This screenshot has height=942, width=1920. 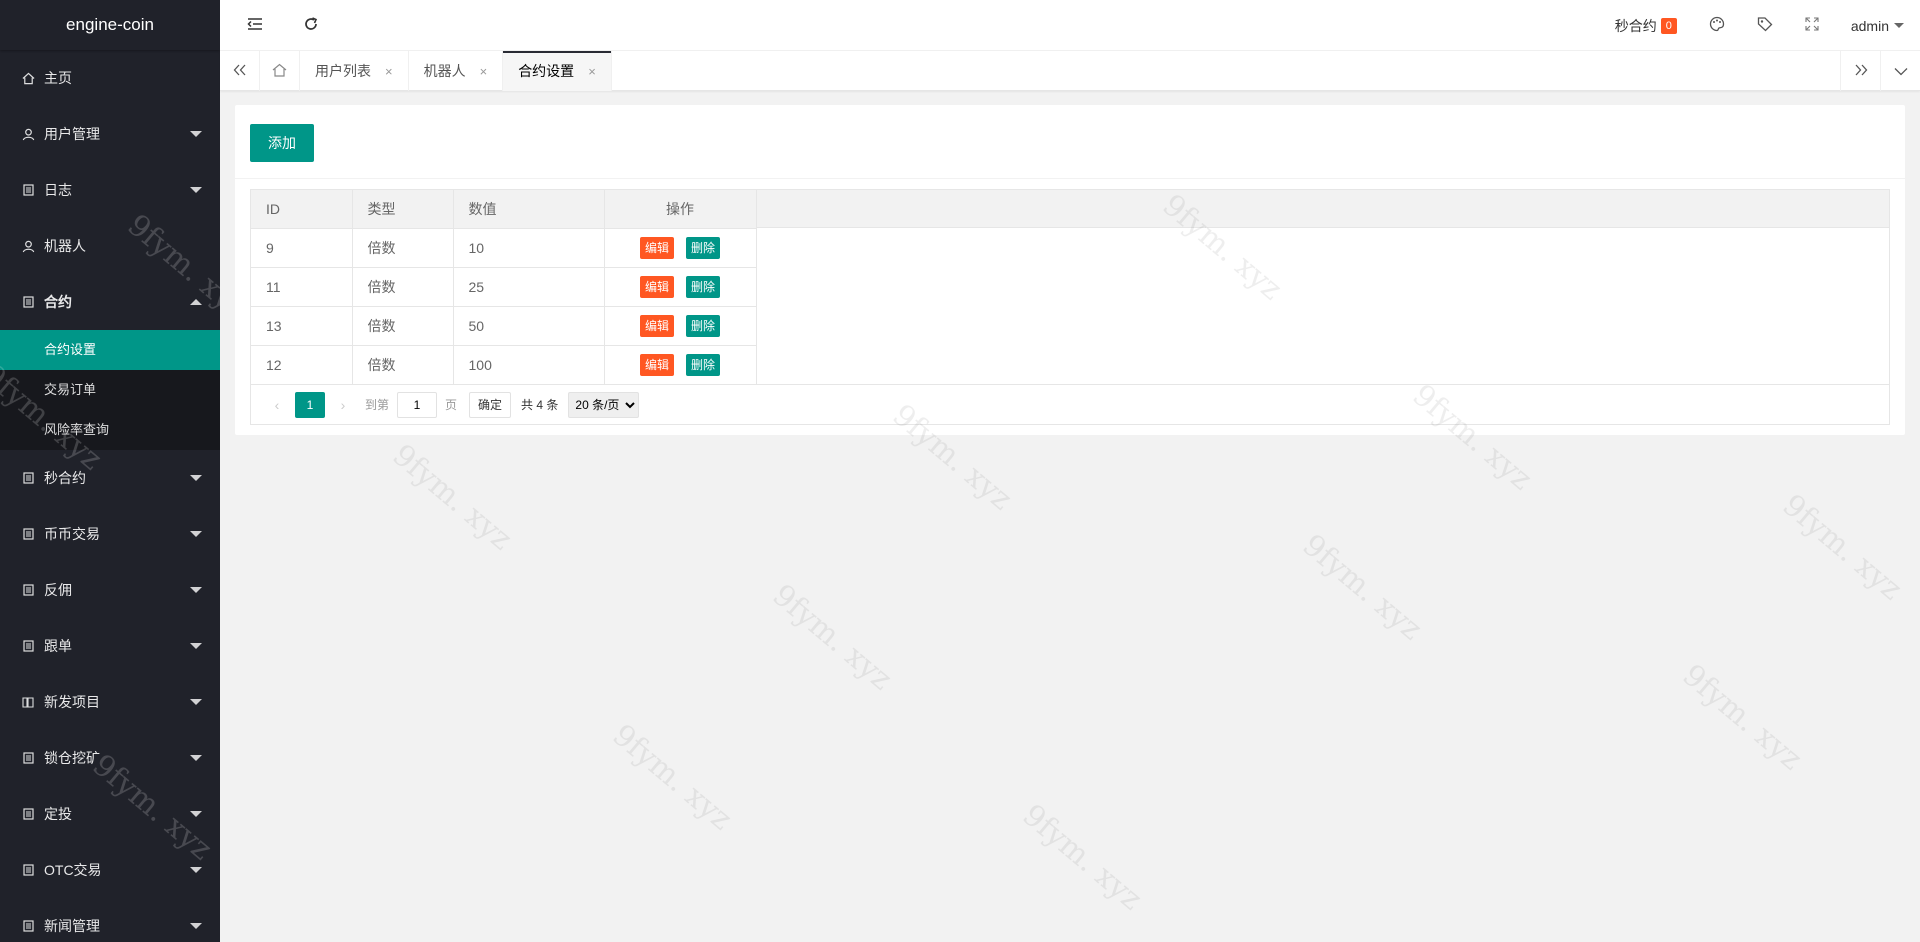 What do you see at coordinates (72, 134) in the screenshot?
I see `sidebar-item-label: 用户管理` at bounding box center [72, 134].